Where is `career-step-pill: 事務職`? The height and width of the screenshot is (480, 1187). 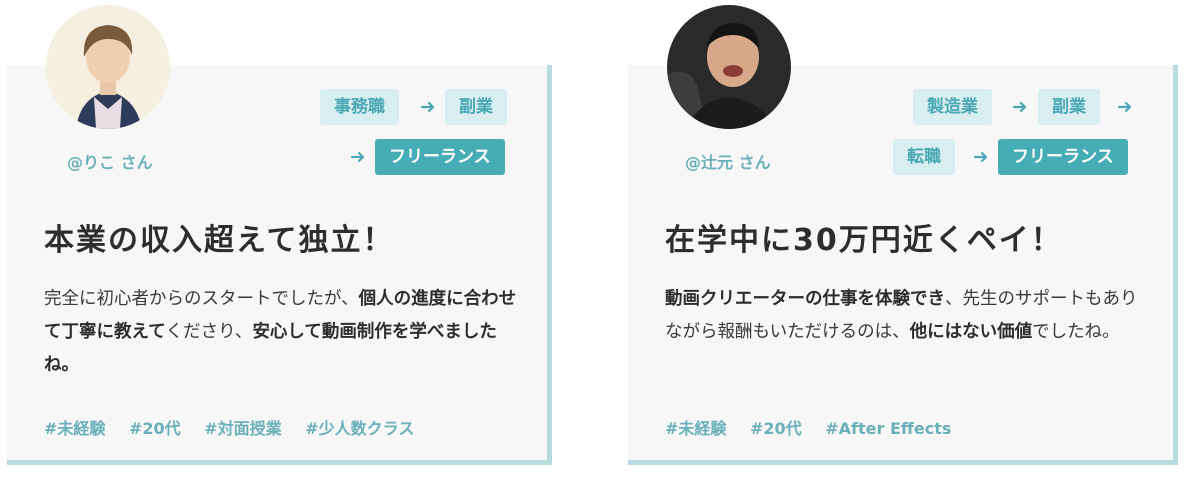
career-step-pill: 事務職 is located at coordinates (359, 107).